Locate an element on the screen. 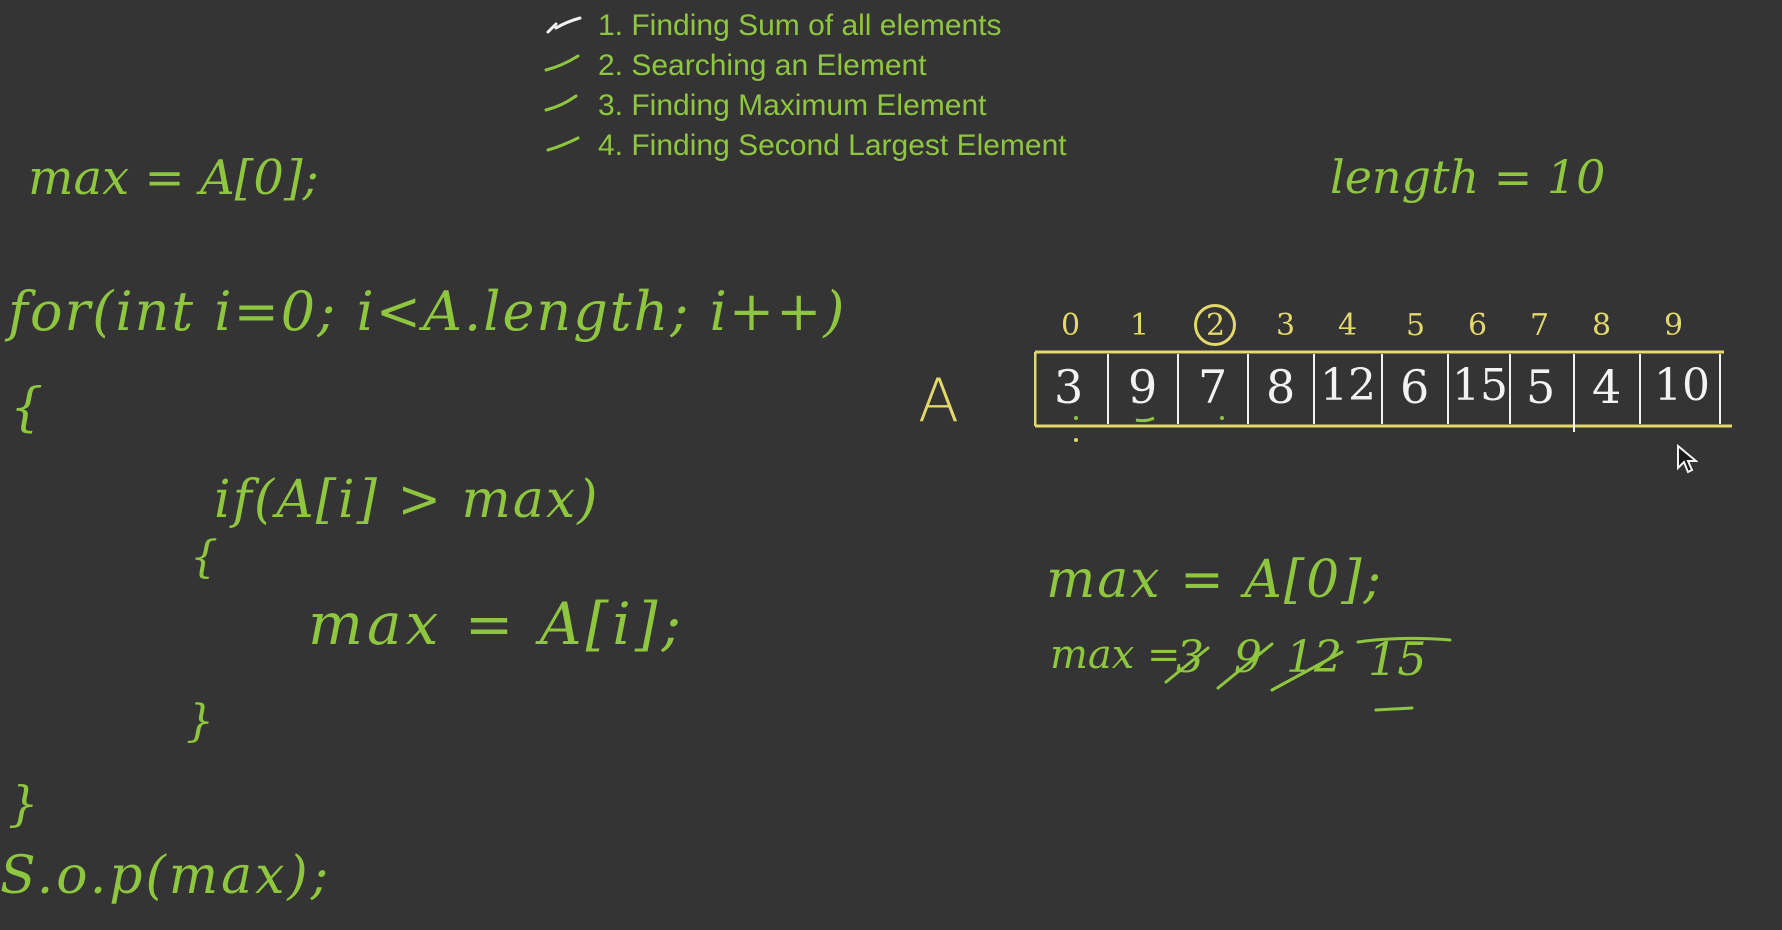 This screenshot has width=1782, height=930. trace-init: max = A[0]; is located at coordinates (1214, 580).